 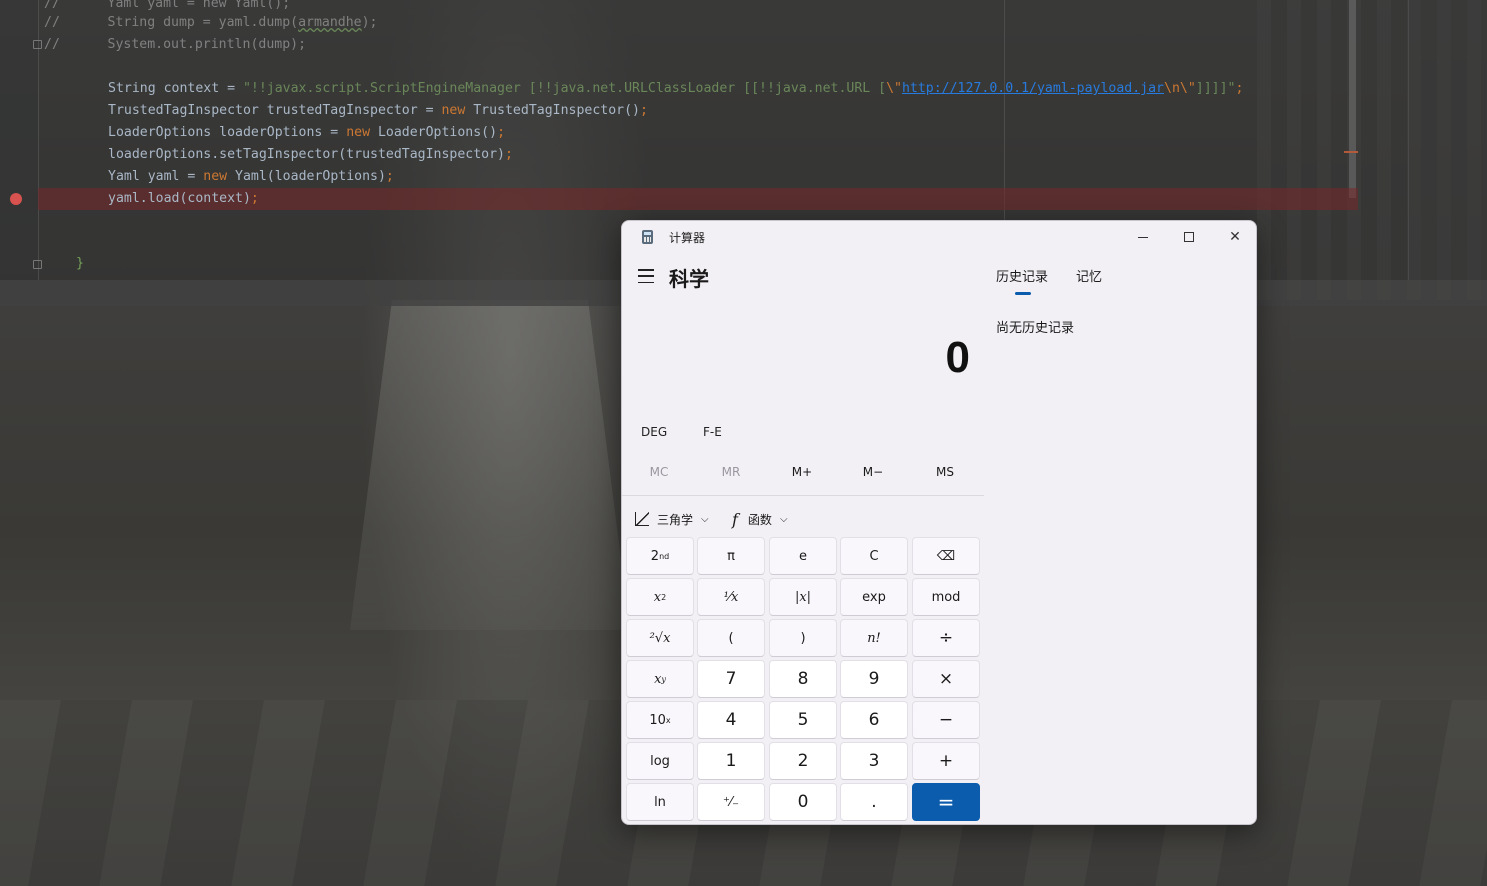 I want to click on code-token: \", so click(x=894, y=88).